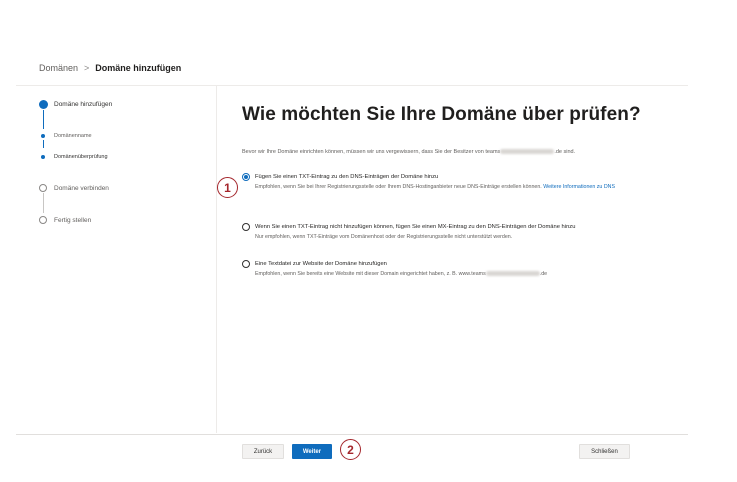 Image resolution: width=737 pixels, height=482 pixels. Describe the element at coordinates (138, 68) in the screenshot. I see `breadcrumb-current: Domäne hinzufügen` at that location.